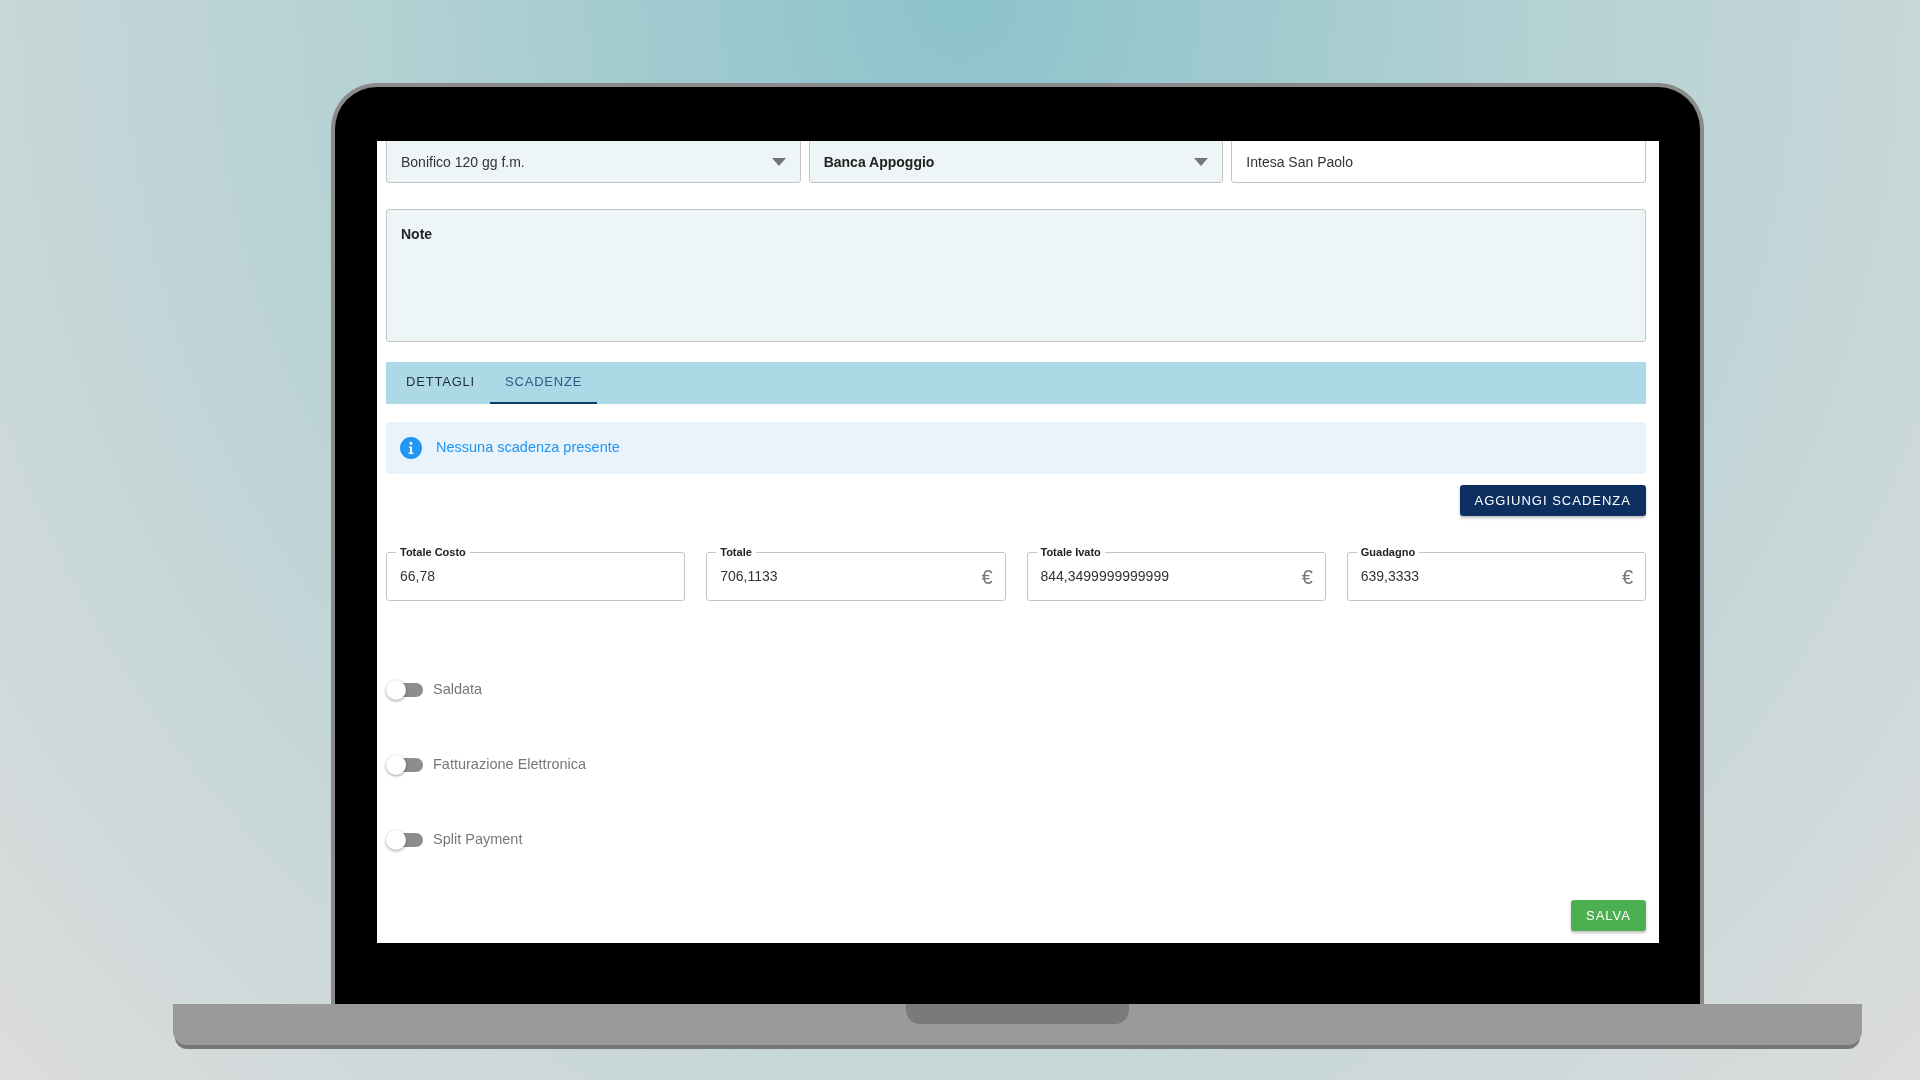  What do you see at coordinates (749, 576) in the screenshot?
I see `field-value: 706,1133` at bounding box center [749, 576].